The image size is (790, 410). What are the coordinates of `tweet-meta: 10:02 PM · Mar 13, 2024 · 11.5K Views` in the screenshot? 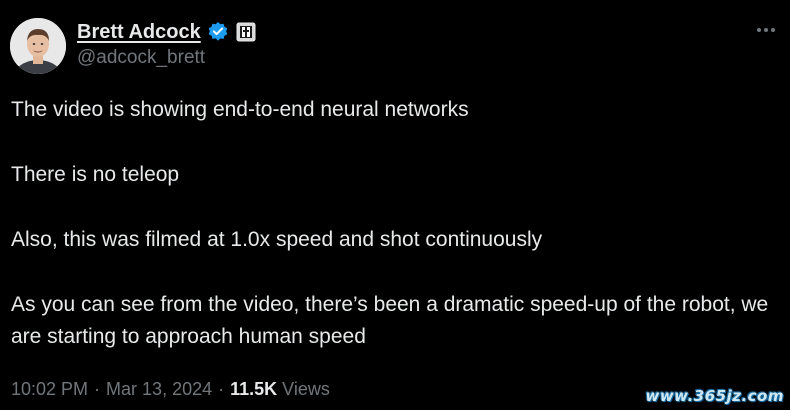 It's located at (170, 389).